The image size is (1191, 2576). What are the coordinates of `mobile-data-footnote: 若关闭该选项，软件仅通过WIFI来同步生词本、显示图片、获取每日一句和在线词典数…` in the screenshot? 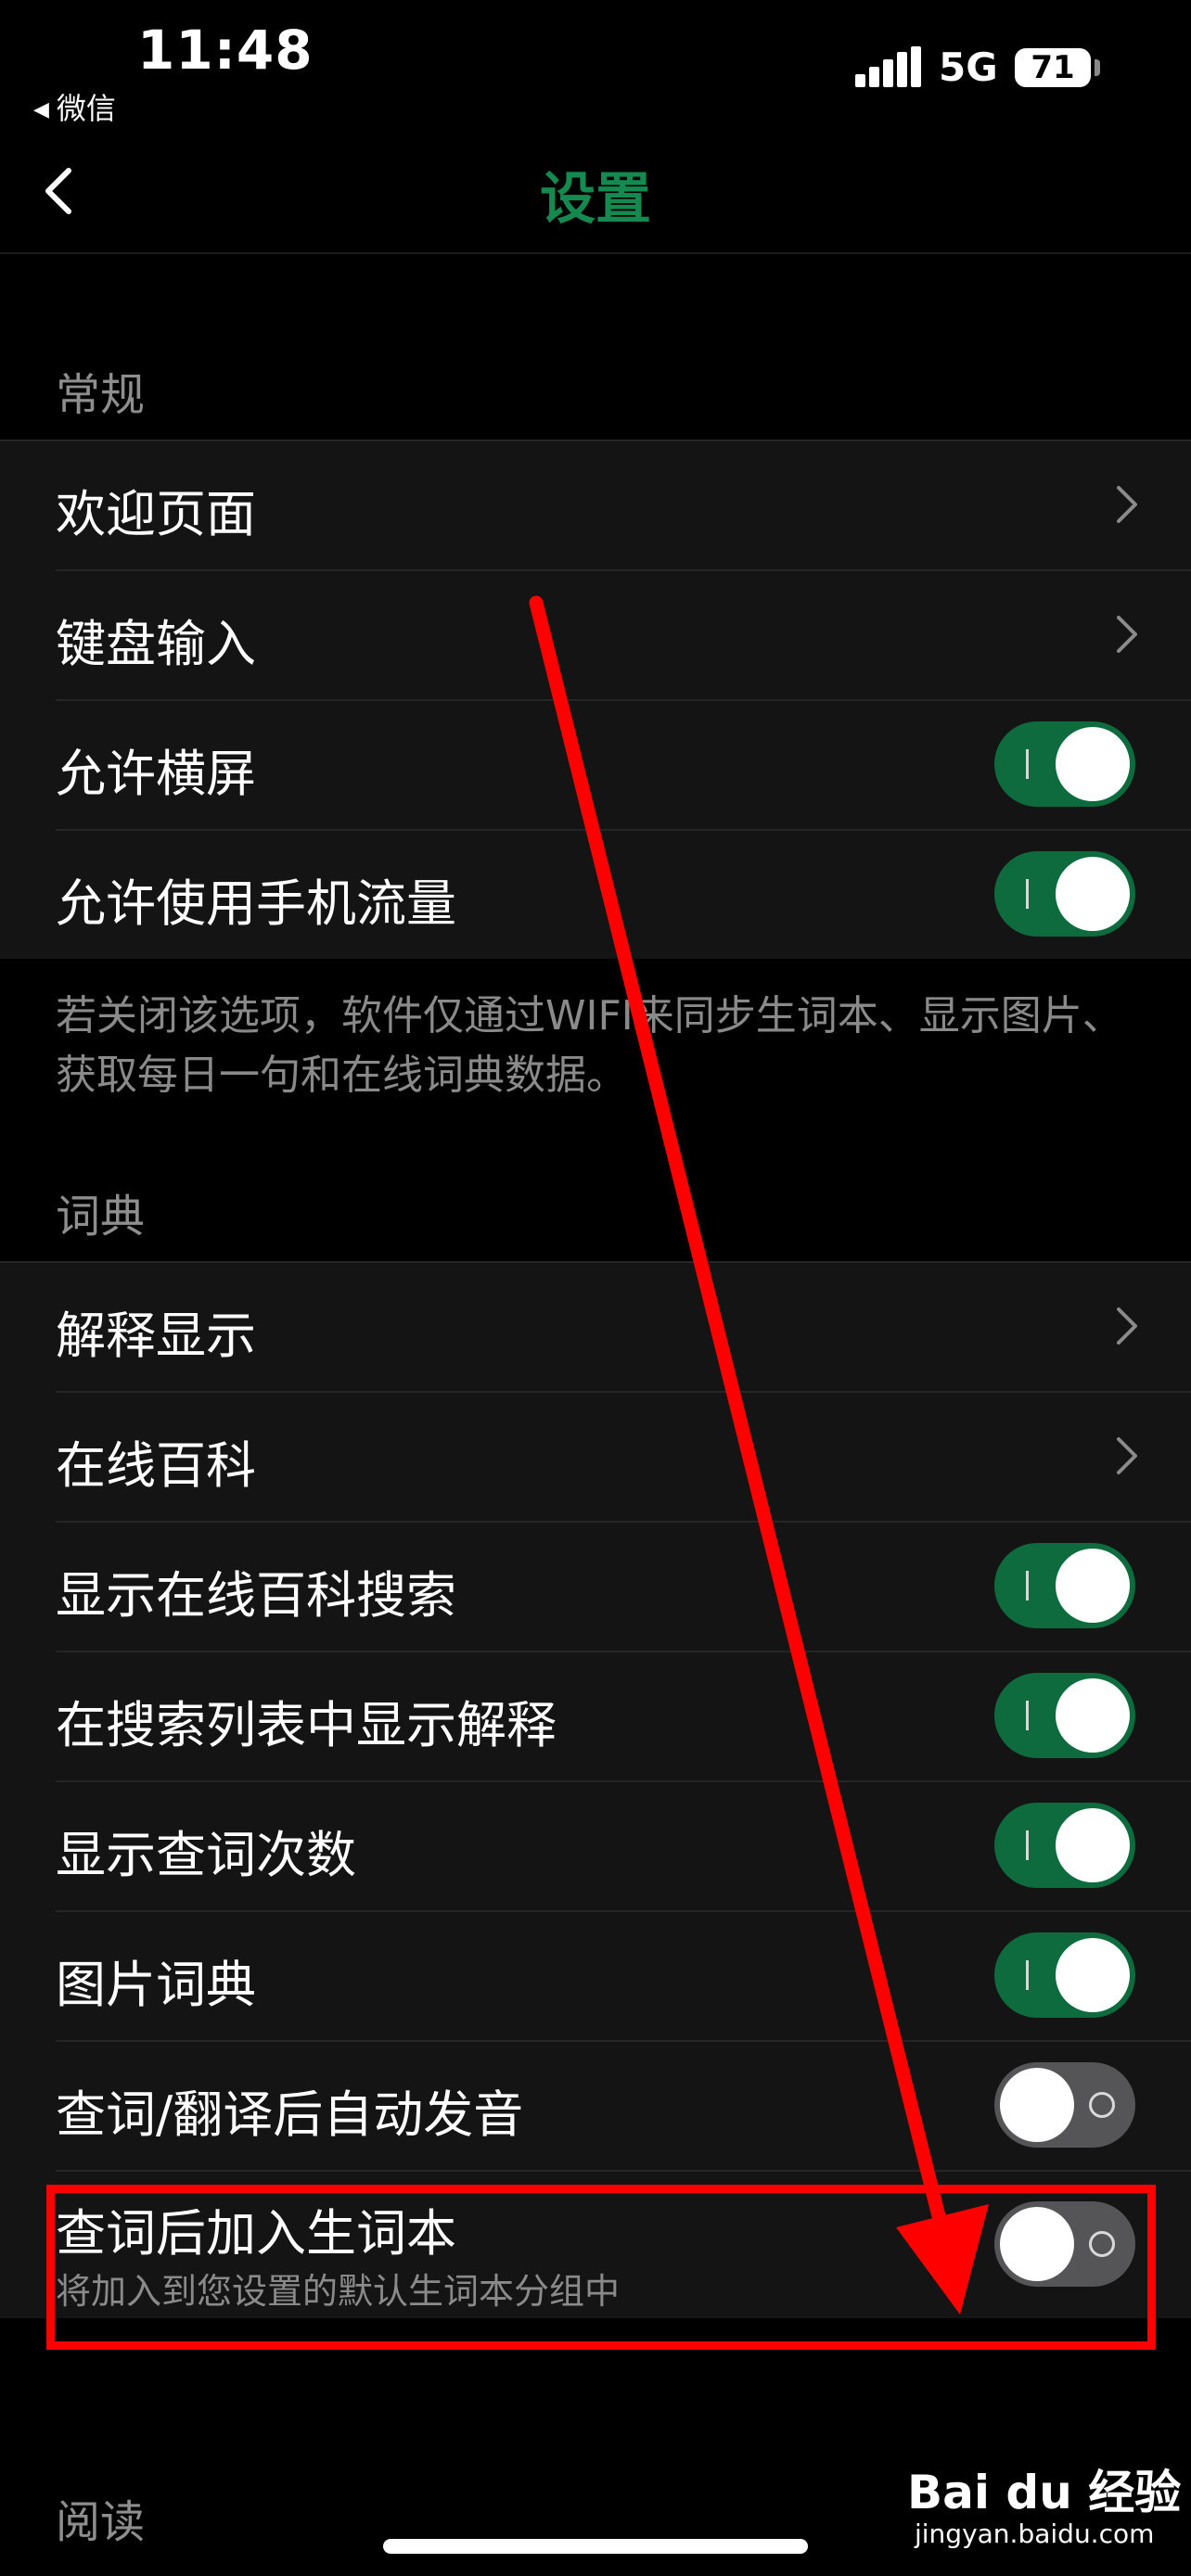 It's located at (589, 1045).